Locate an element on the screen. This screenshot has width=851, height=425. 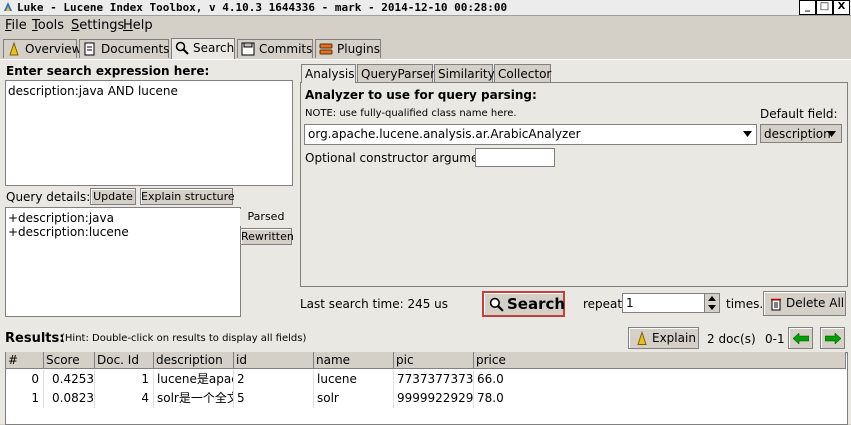
menu-help: Help is located at coordinates (138, 25).